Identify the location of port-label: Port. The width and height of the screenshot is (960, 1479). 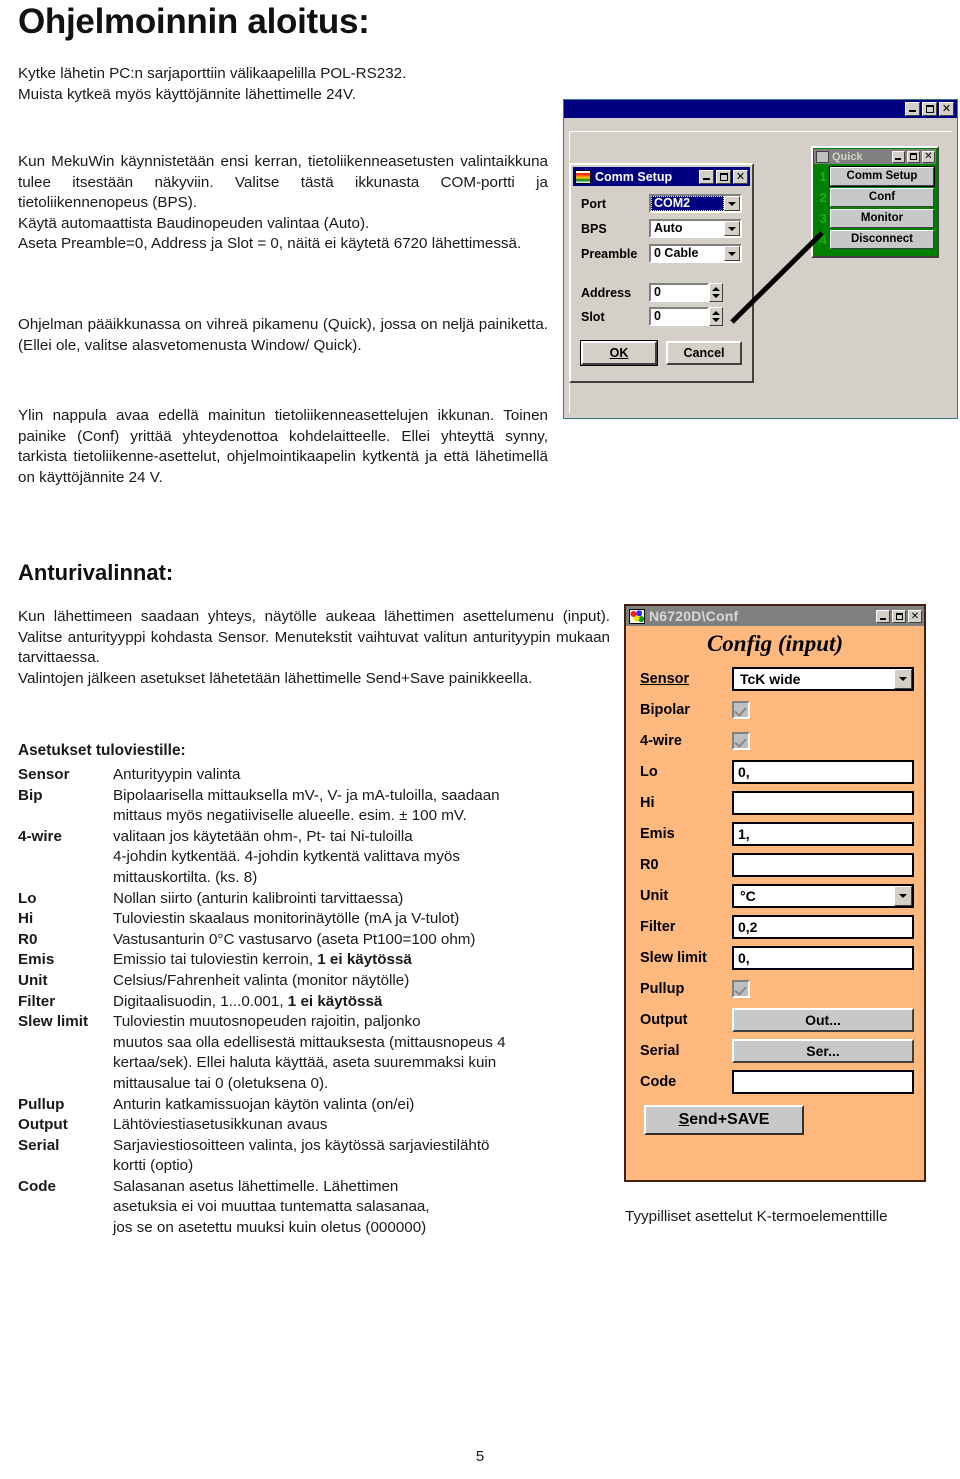
(593, 203).